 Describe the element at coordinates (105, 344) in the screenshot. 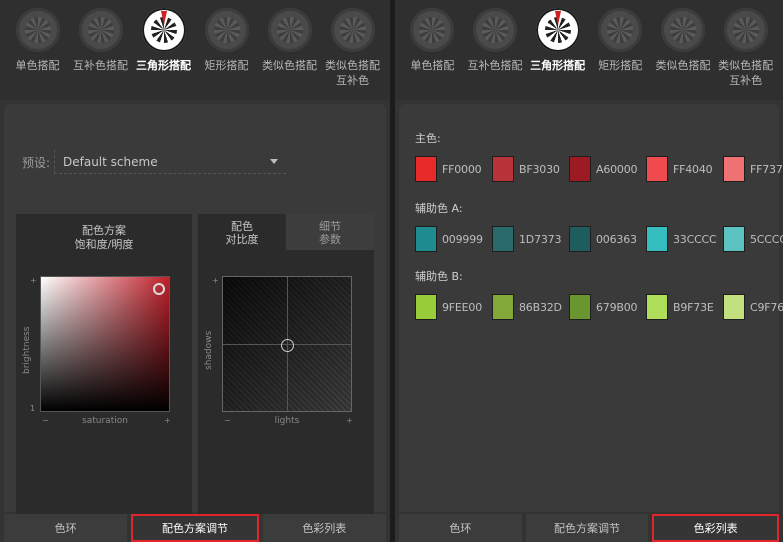

I see `saturation-brightness-area` at that location.